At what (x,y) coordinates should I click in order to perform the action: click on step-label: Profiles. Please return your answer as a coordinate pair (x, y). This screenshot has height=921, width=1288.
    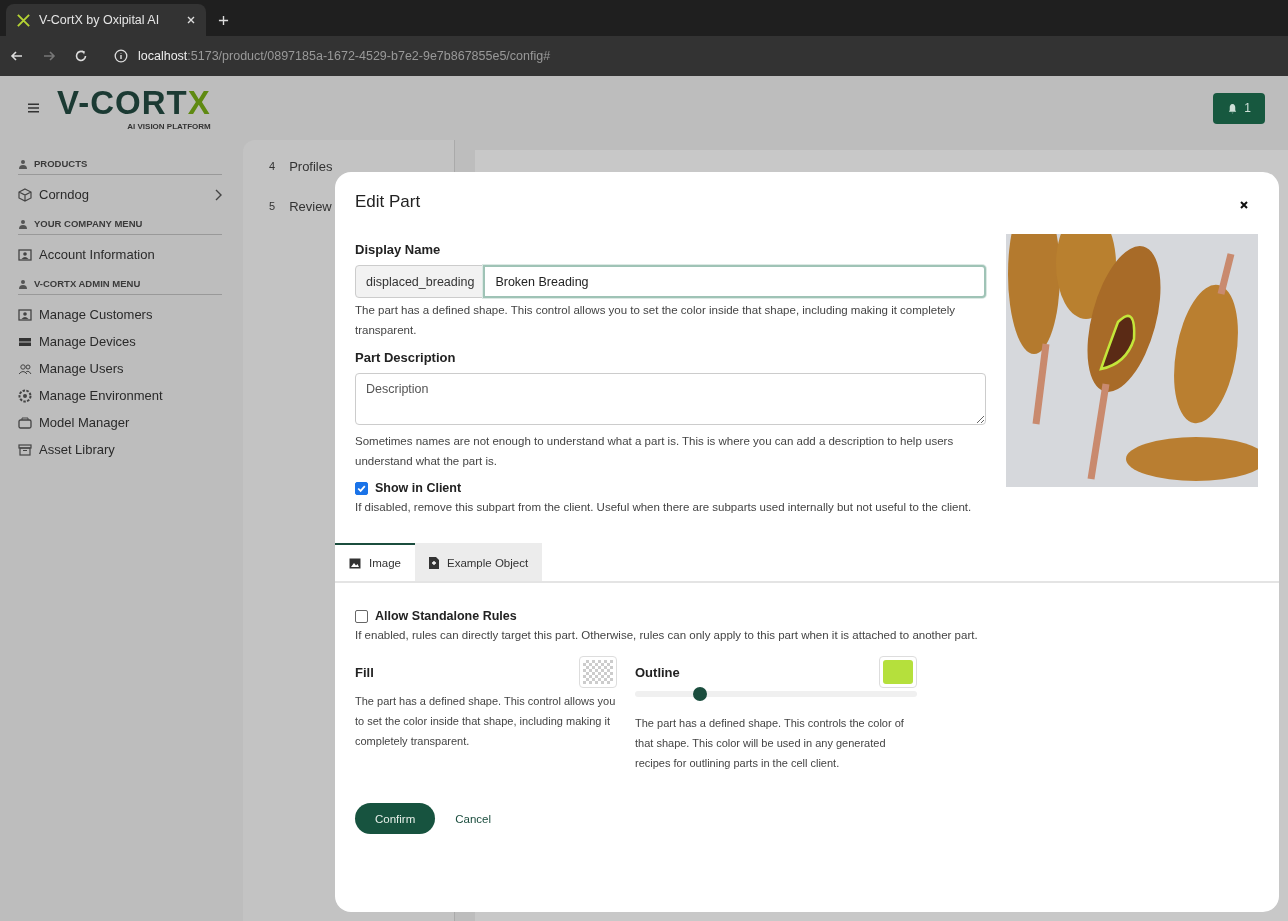
    Looking at the image, I should click on (311, 166).